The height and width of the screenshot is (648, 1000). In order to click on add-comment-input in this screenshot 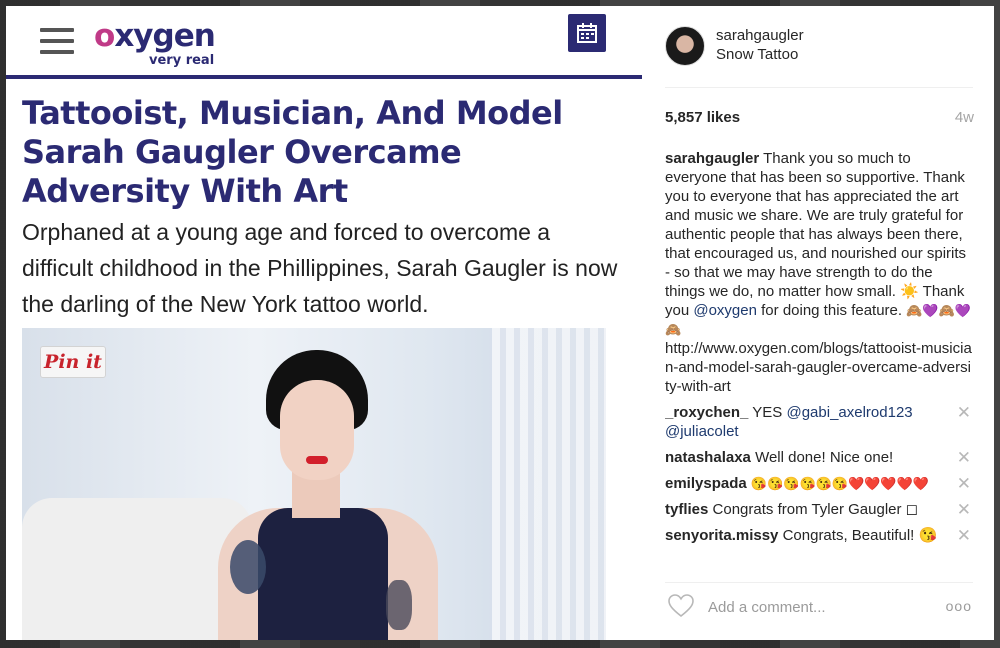, I will do `click(818, 607)`.